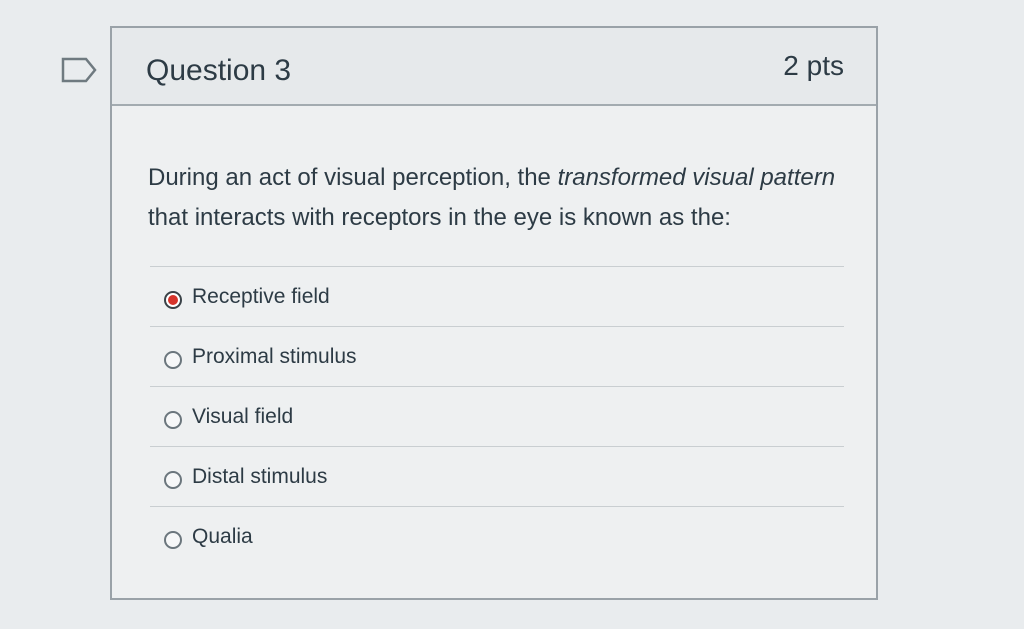 The width and height of the screenshot is (1024, 629). What do you see at coordinates (274, 357) in the screenshot?
I see `answer-label: Proximal stimulus` at bounding box center [274, 357].